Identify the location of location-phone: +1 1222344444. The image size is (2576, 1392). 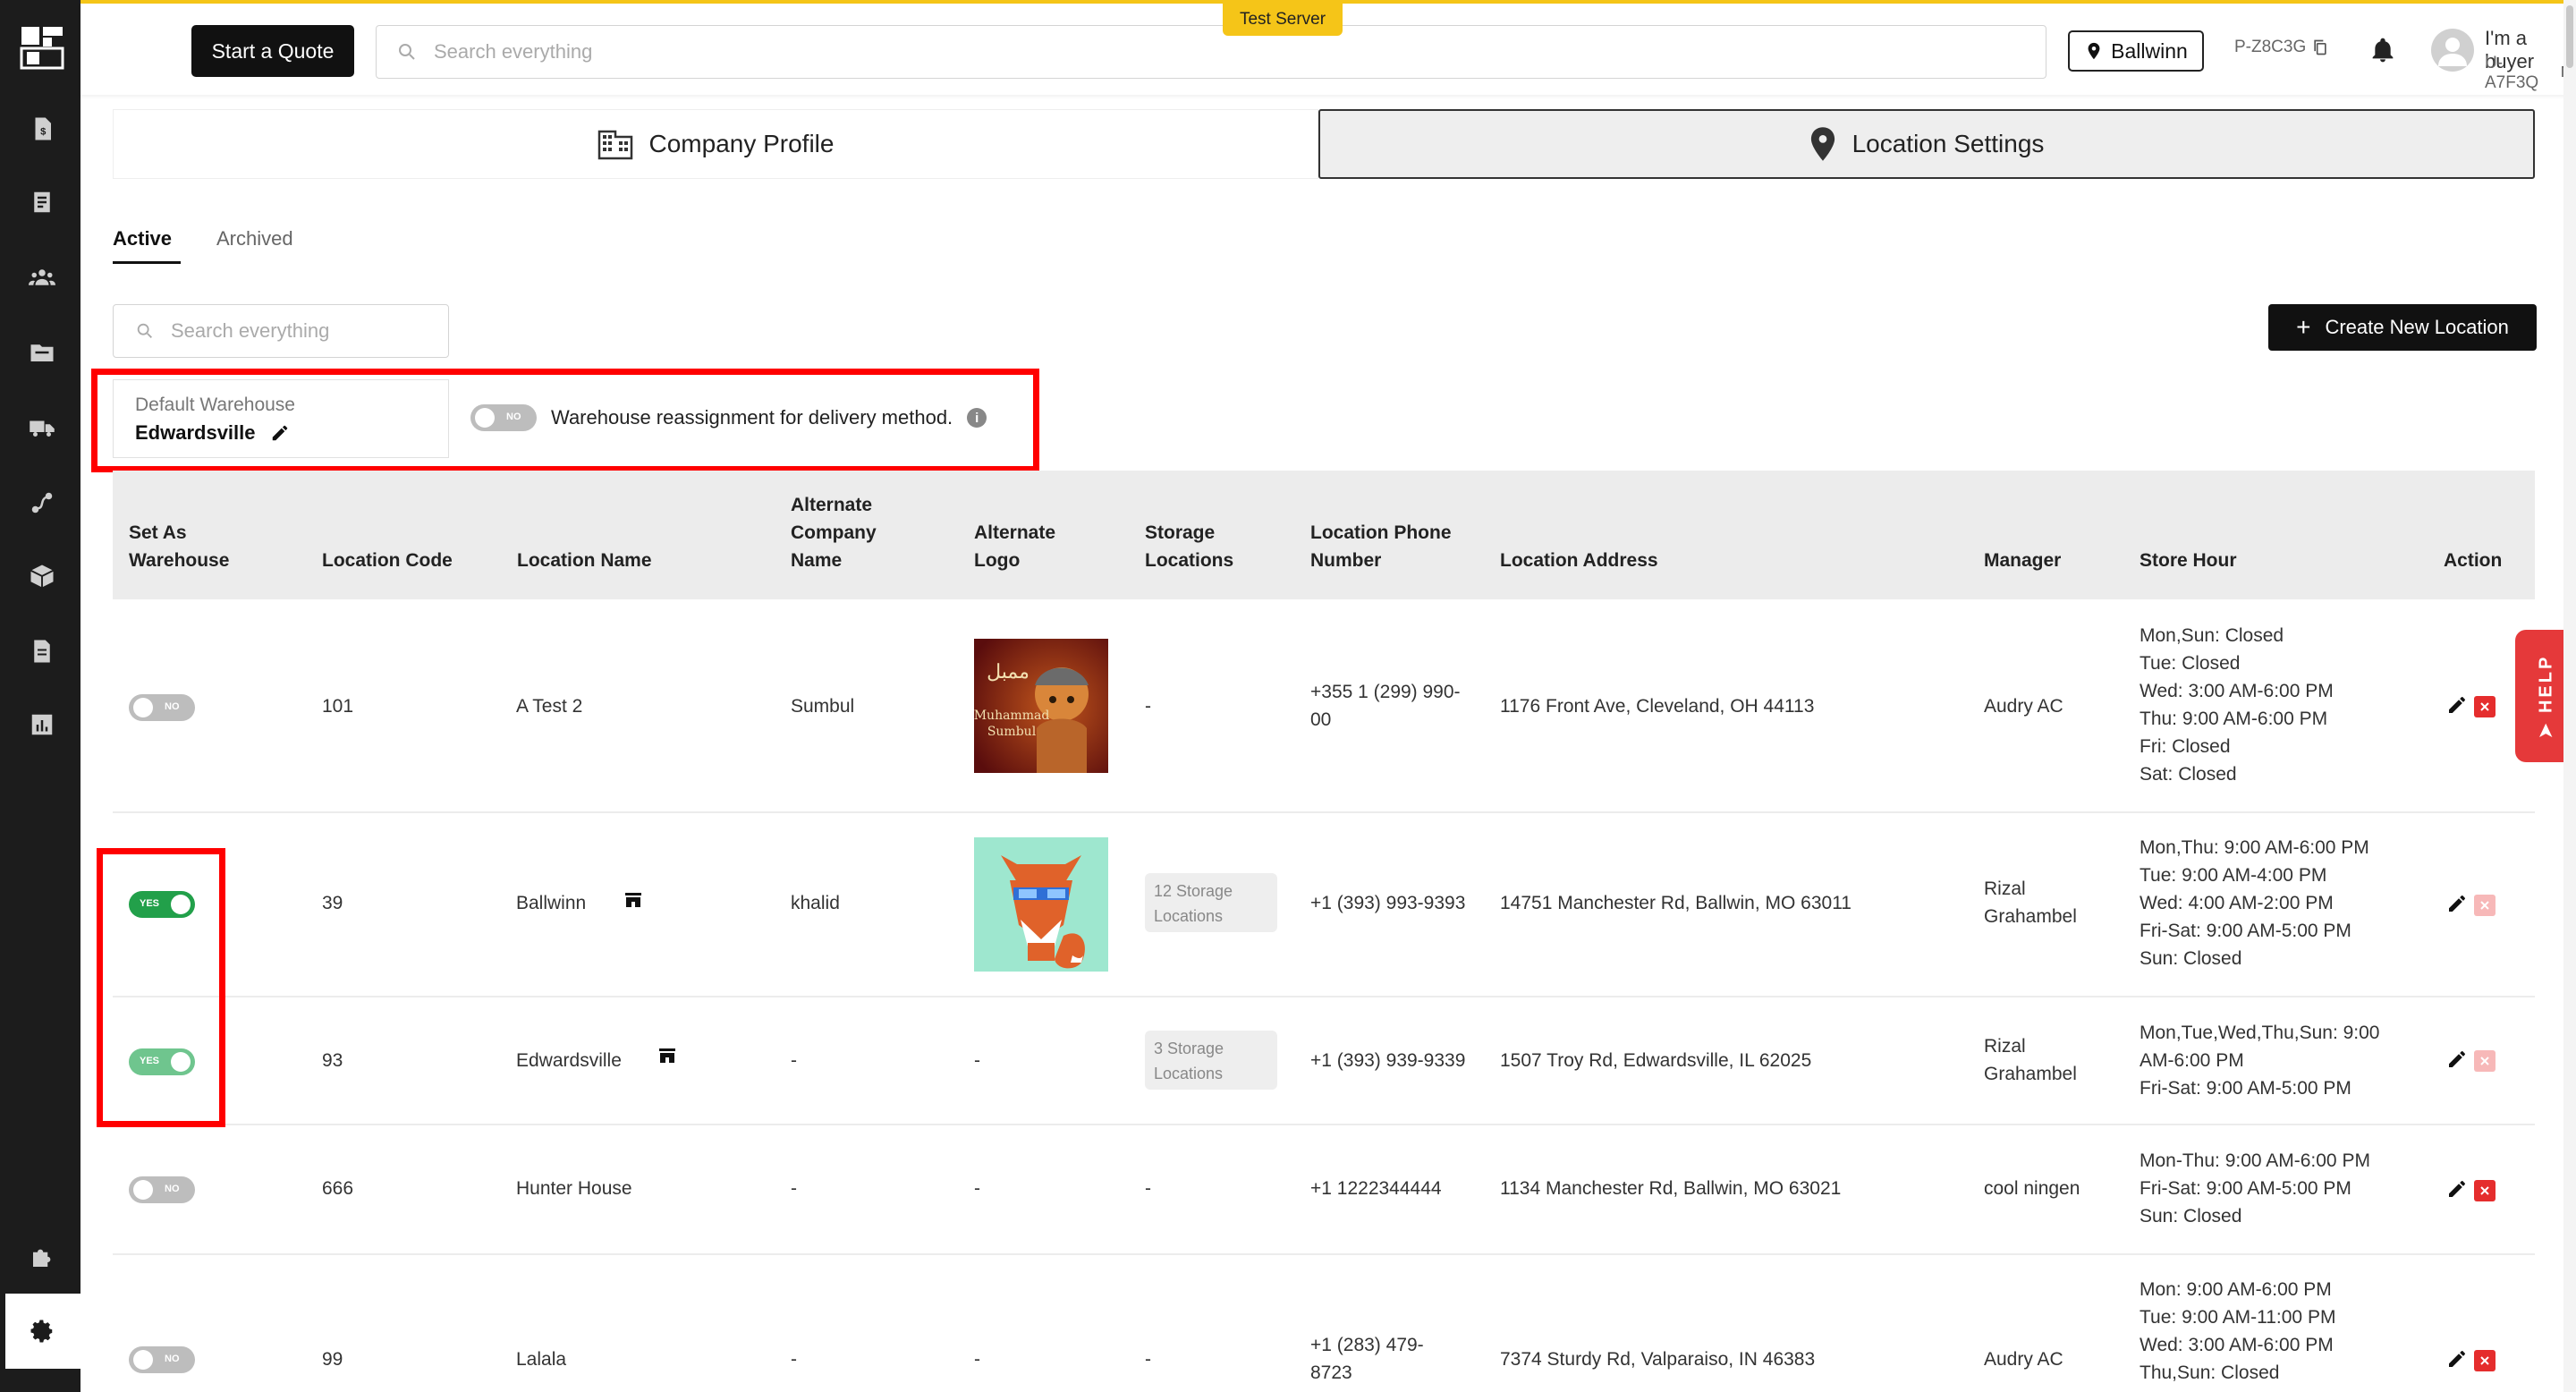
(1376, 1188).